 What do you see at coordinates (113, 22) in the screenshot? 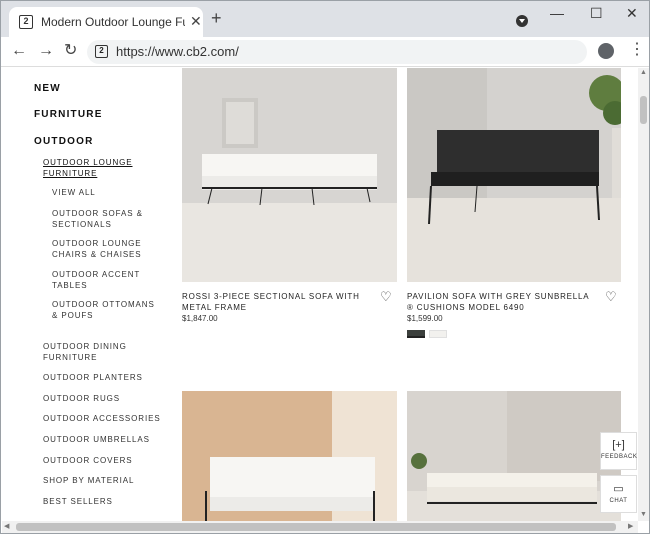
I see `tab-title: Modern Outdoor Lounge Furniture` at bounding box center [113, 22].